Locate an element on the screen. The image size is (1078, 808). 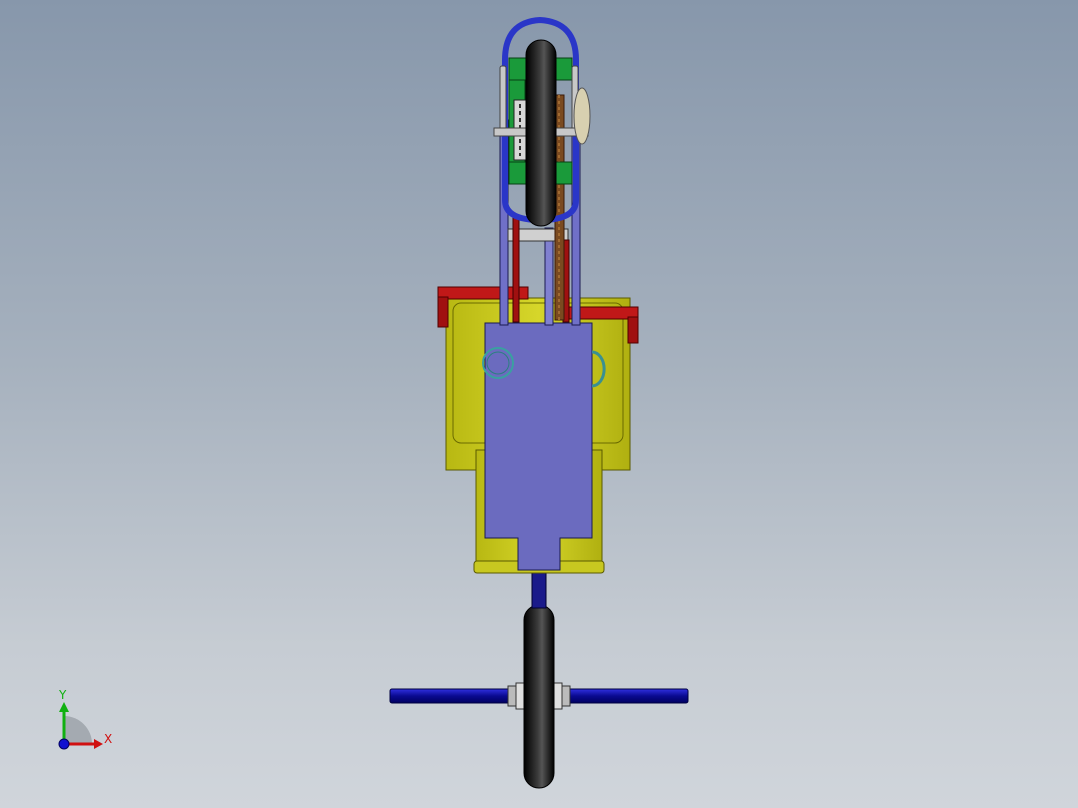
bell-icon is located at coordinates (582, 116).